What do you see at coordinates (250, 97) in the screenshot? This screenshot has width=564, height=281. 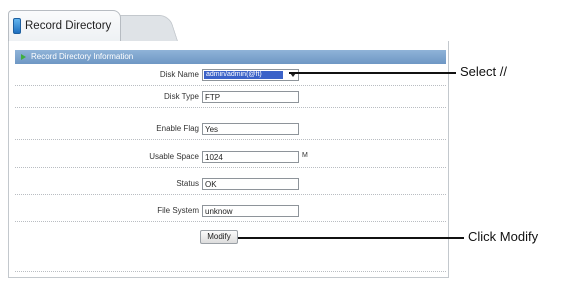 I see `disk-type-field` at bounding box center [250, 97].